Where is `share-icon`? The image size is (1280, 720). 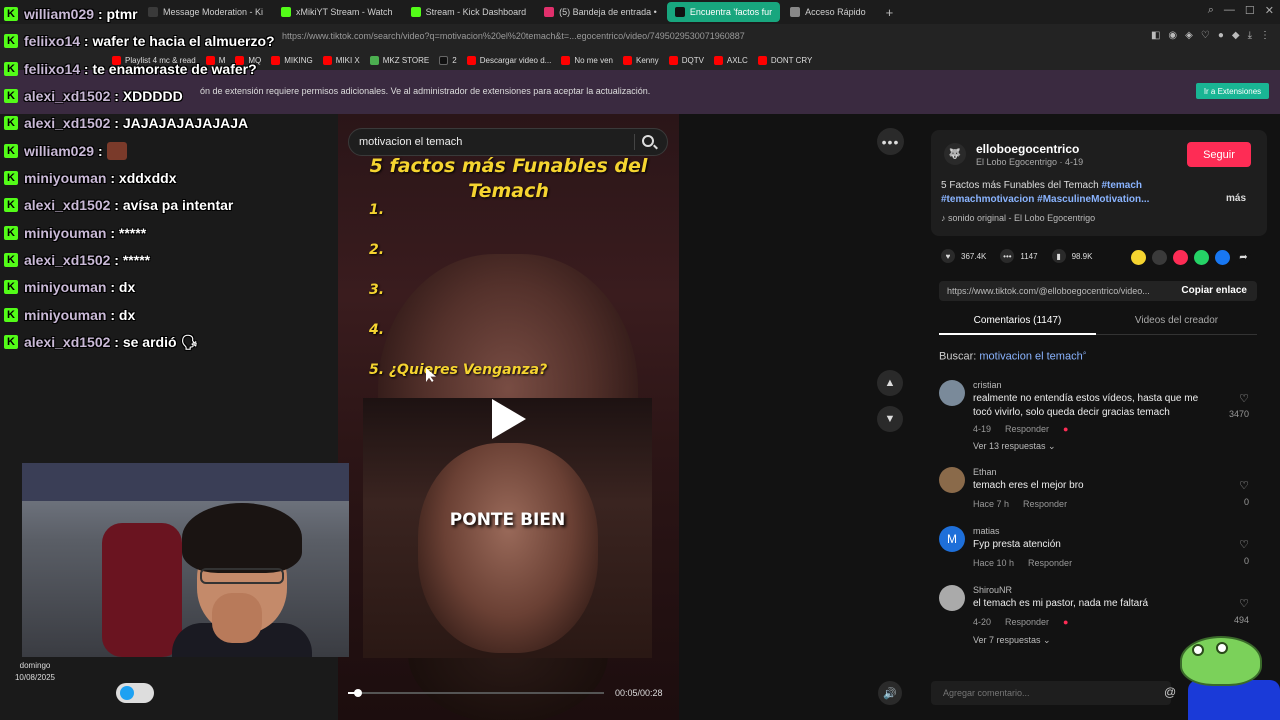 share-icon is located at coordinates (1138, 257).